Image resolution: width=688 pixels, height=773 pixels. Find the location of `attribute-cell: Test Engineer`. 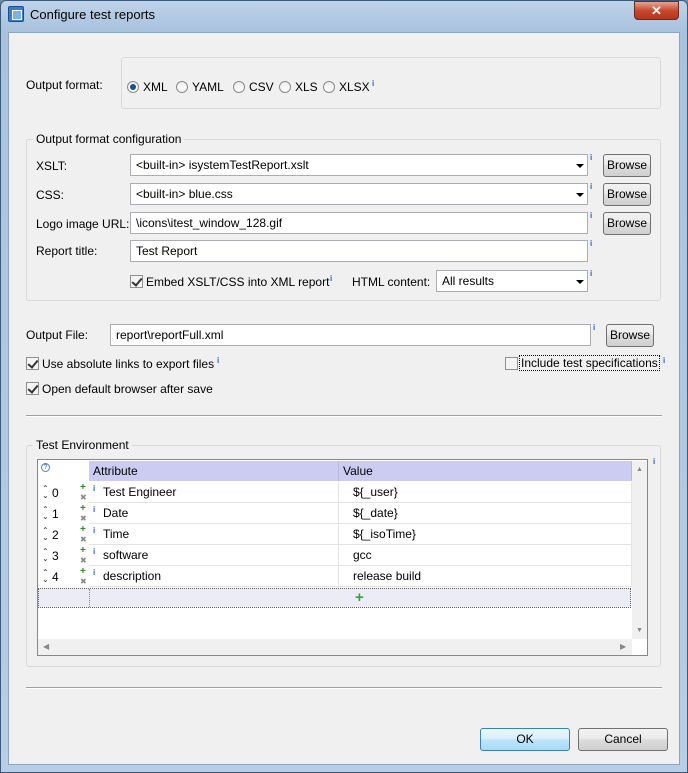

attribute-cell: Test Engineer is located at coordinates (214, 492).